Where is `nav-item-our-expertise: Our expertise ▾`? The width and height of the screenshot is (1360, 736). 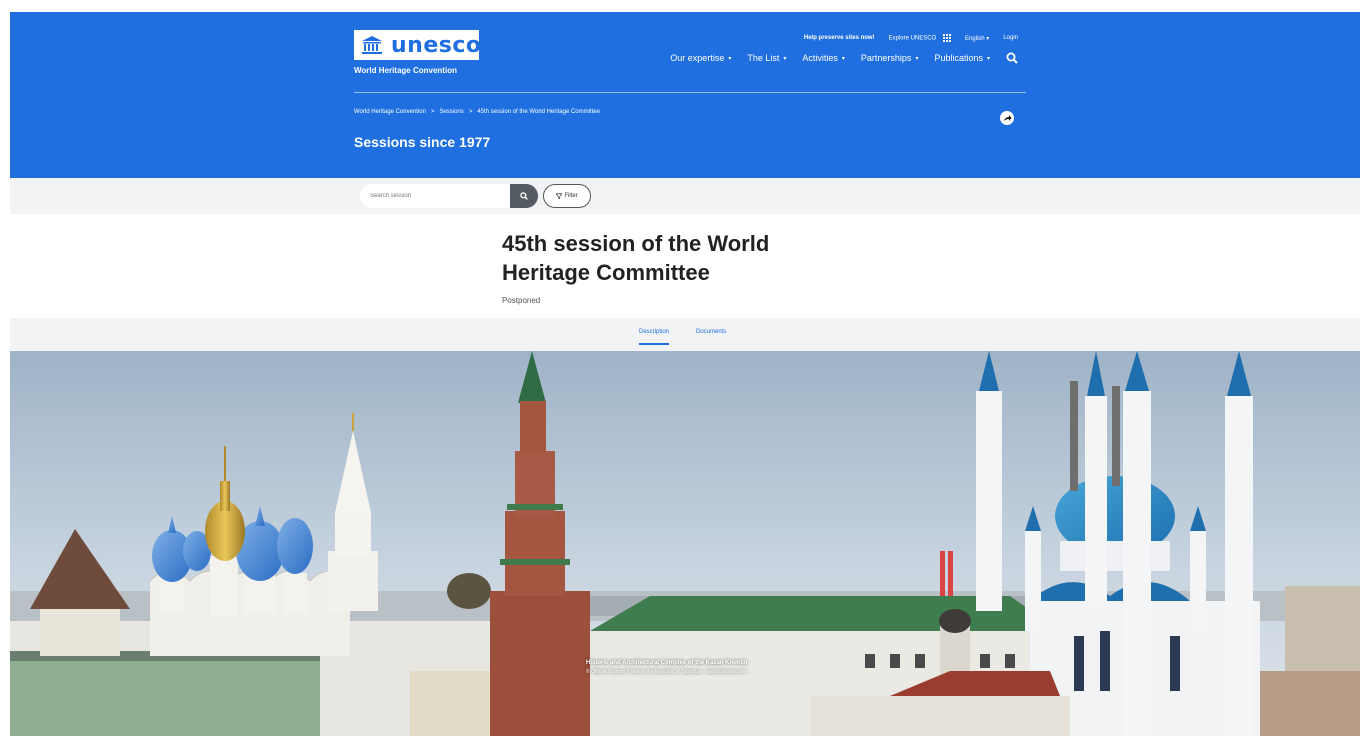
nav-item-our-expertise: Our expertise ▾ is located at coordinates (700, 58).